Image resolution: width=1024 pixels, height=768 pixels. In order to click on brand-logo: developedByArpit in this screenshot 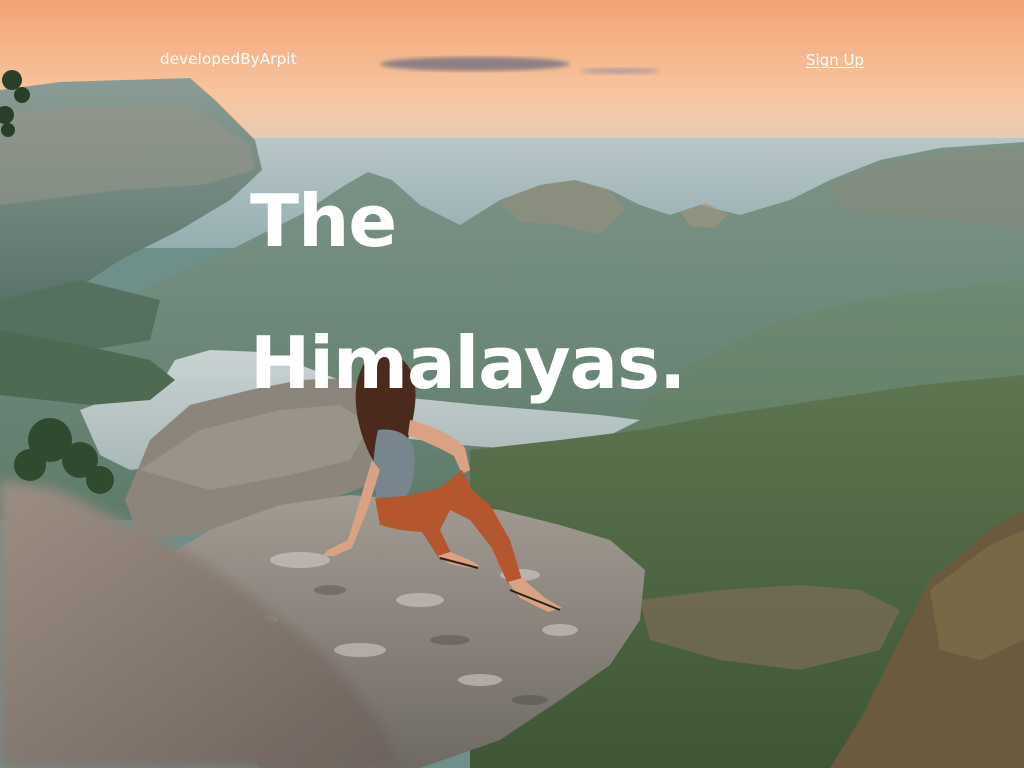, I will do `click(228, 59)`.